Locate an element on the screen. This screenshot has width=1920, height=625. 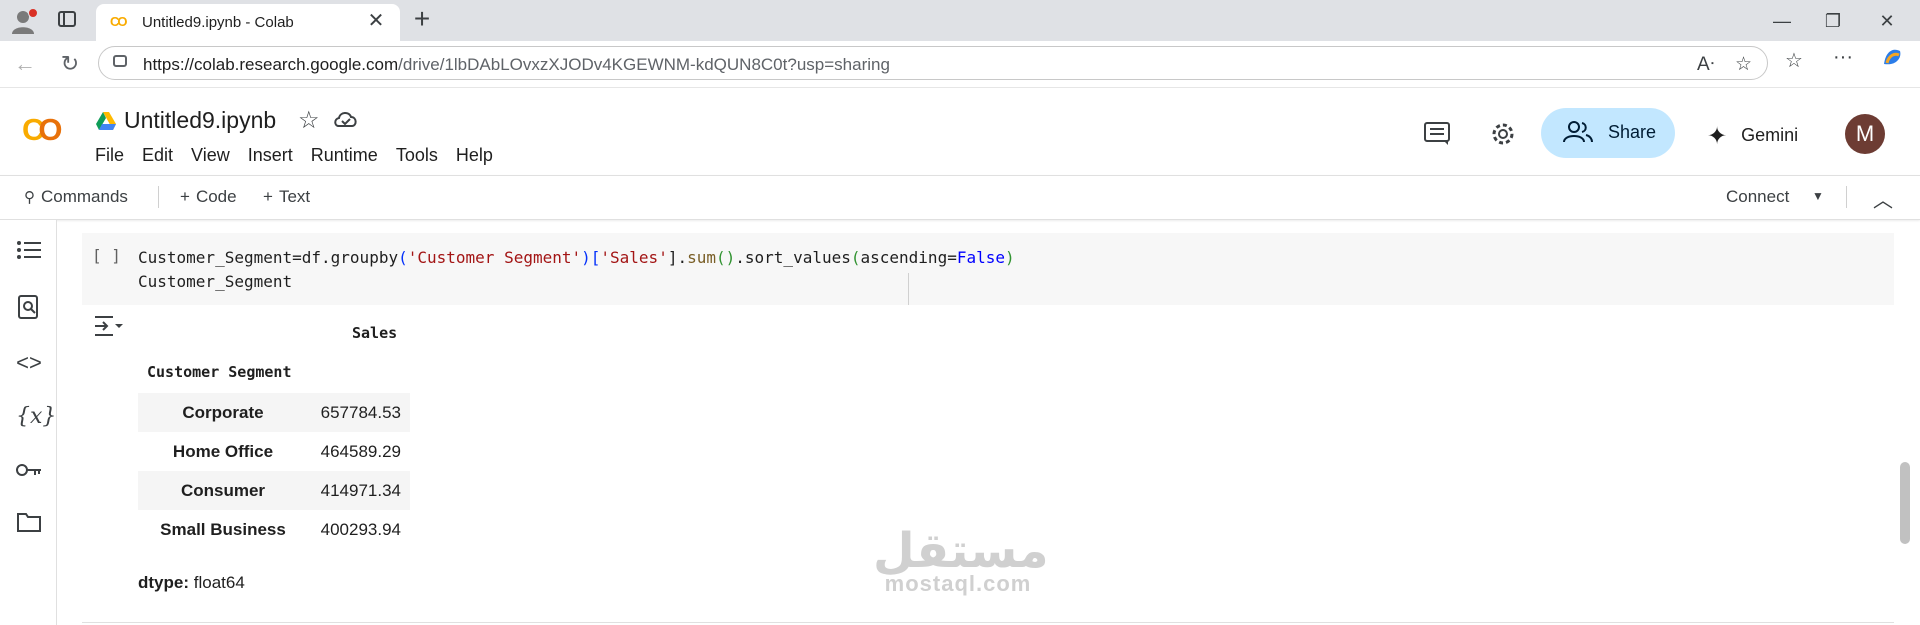
collapse-chevron-up-icon: ︿ is located at coordinates (1883, 198).